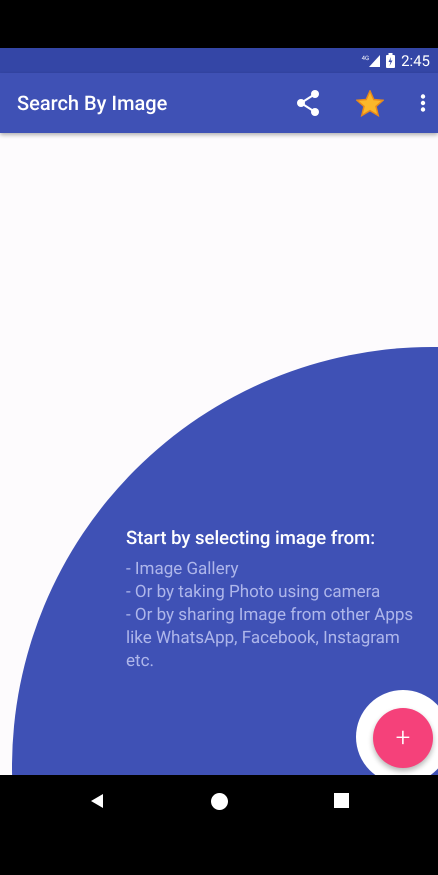 The width and height of the screenshot is (438, 875). What do you see at coordinates (254, 592) in the screenshot?
I see `instruction-line: - Or by taking Photo using camera` at bounding box center [254, 592].